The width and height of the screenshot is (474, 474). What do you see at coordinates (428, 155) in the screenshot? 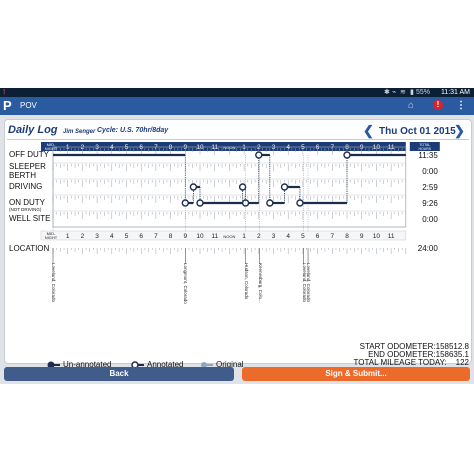
I see `row-total-hours: 11:35` at bounding box center [428, 155].